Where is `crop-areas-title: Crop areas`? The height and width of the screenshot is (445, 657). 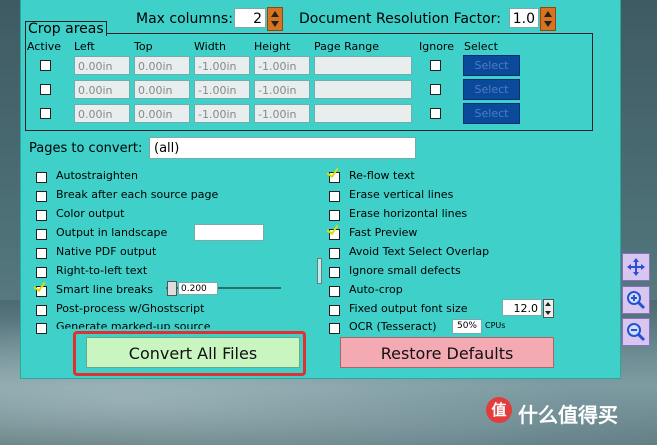 crop-areas-title: Crop areas is located at coordinates (66, 29).